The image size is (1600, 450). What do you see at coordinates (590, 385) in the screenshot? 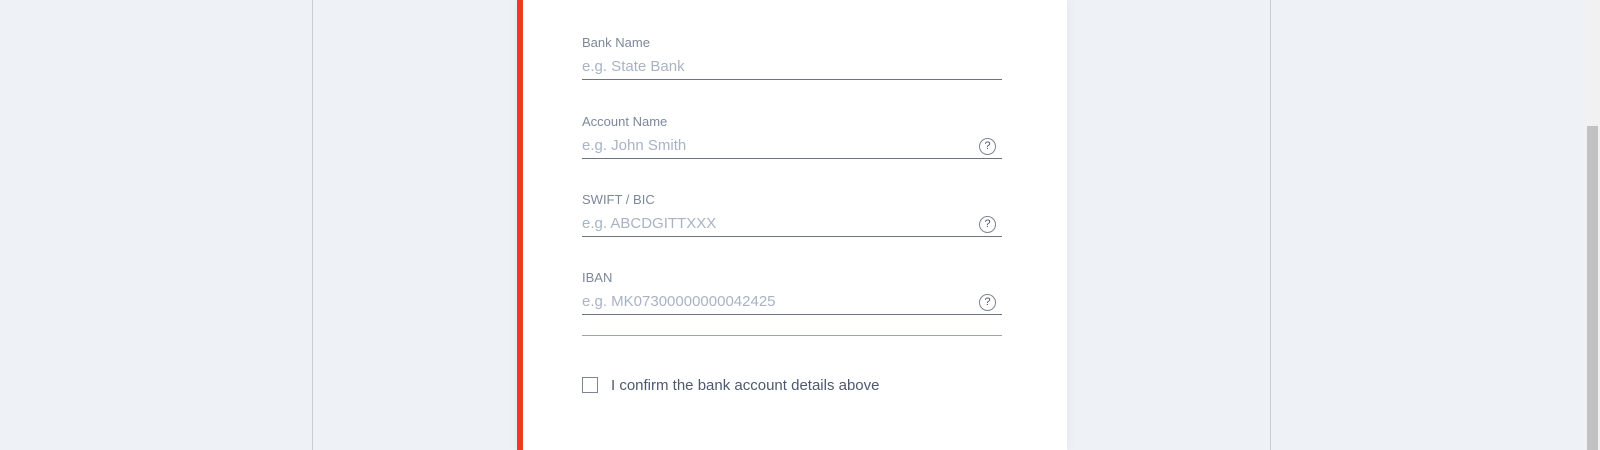
I see `confirm-checkbox` at bounding box center [590, 385].